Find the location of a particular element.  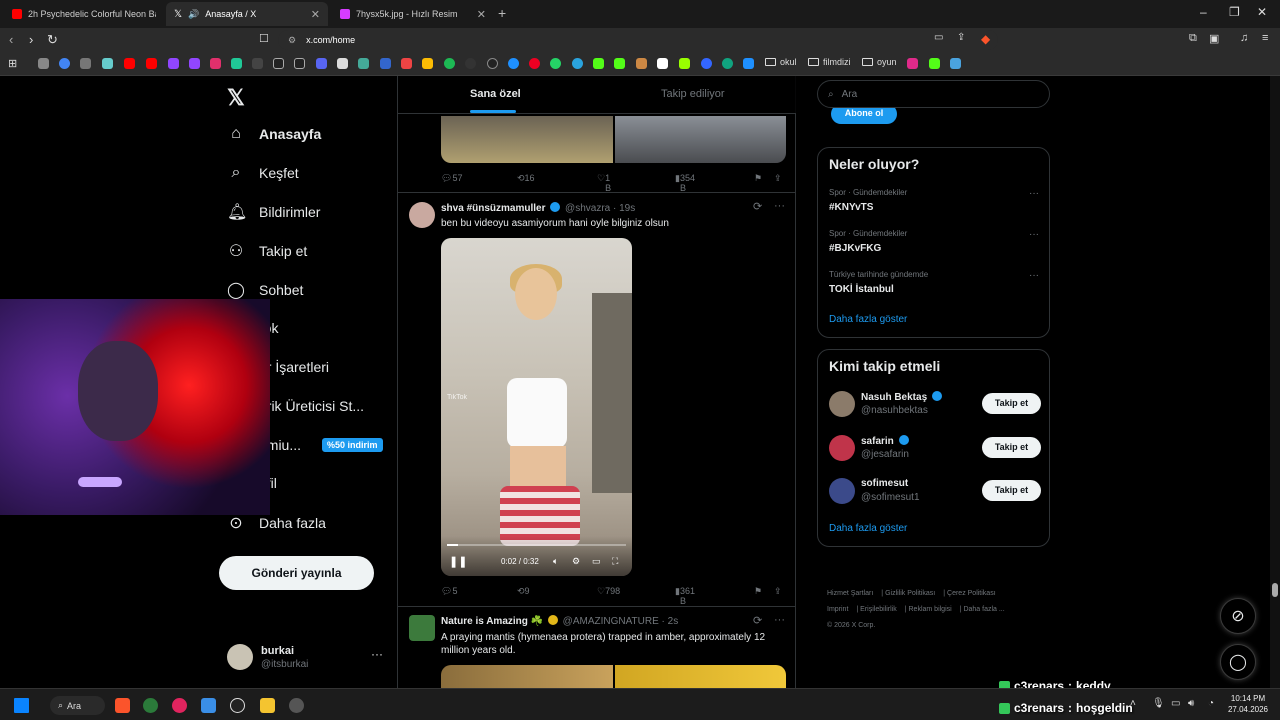

browser-tab-x: 𝕏 🔊 Anasayfa / X ✕ is located at coordinates (247, 14).